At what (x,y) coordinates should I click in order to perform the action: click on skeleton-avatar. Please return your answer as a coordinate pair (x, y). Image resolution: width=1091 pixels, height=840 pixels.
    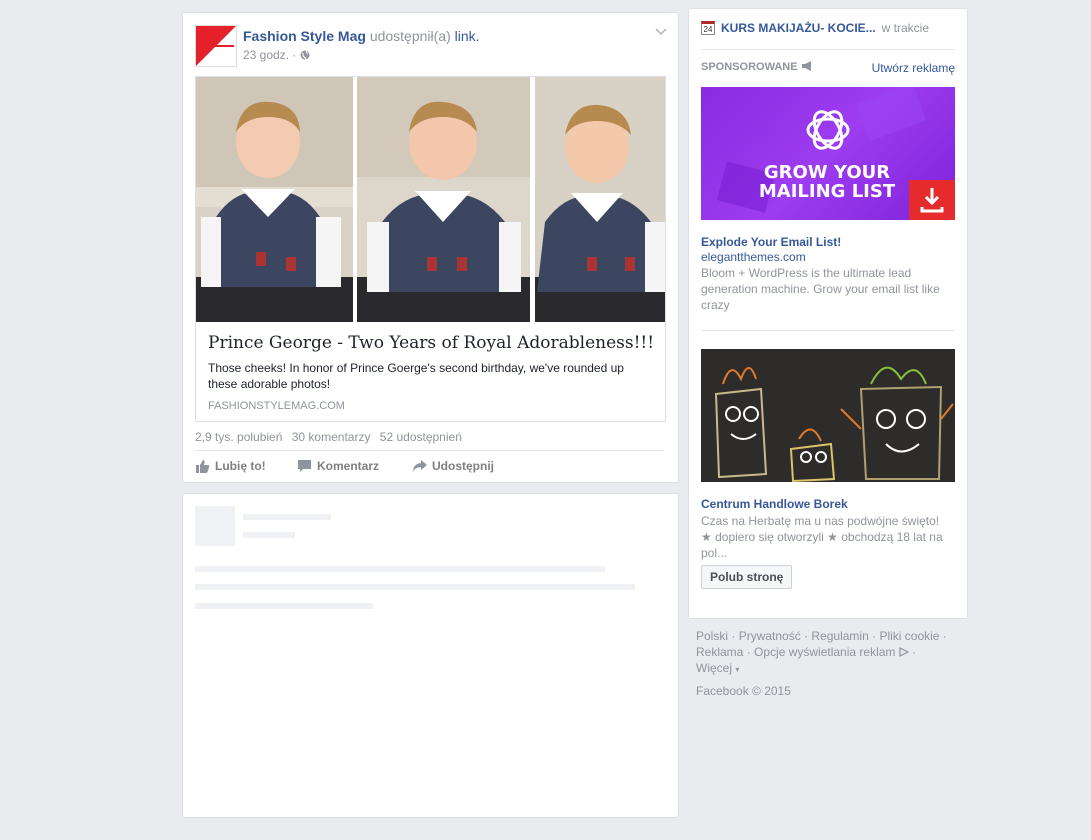
    Looking at the image, I should click on (215, 526).